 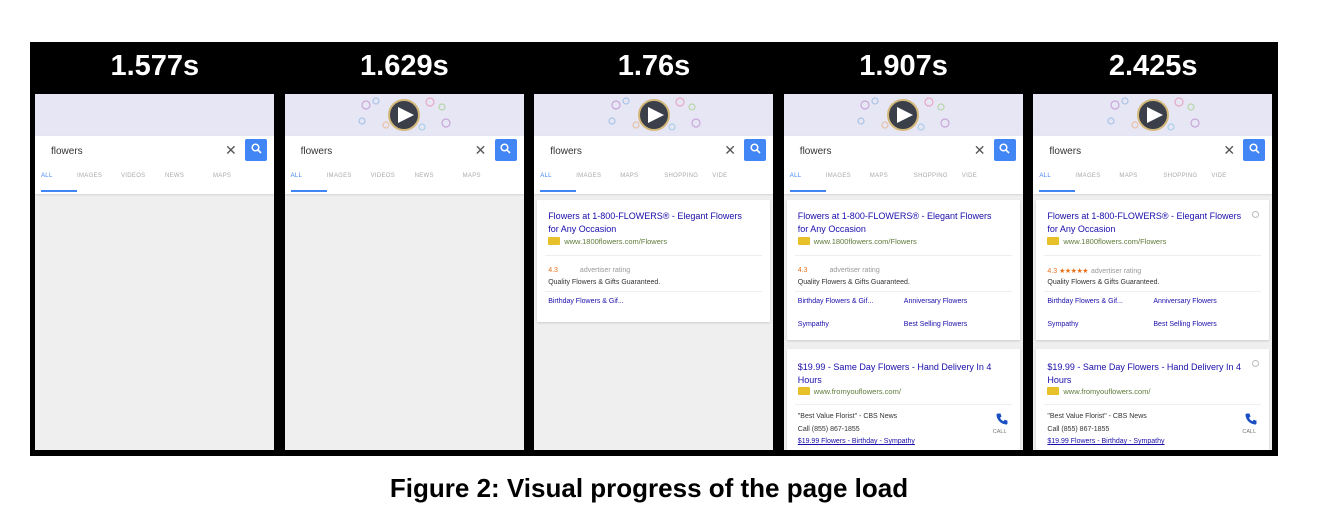 I want to click on tab-bar: ALL IMAGES MAPS SHOPPING VIDE, so click(x=653, y=181).